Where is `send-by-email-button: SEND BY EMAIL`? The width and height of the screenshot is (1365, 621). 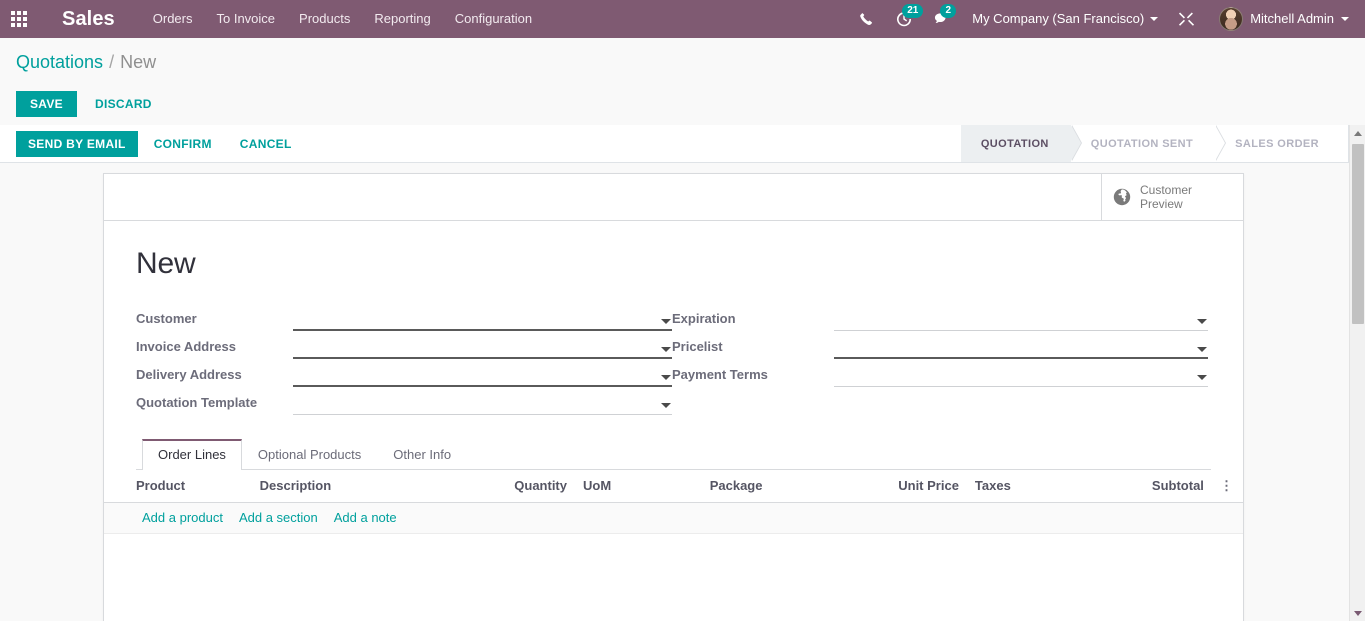 send-by-email-button: SEND BY EMAIL is located at coordinates (77, 143).